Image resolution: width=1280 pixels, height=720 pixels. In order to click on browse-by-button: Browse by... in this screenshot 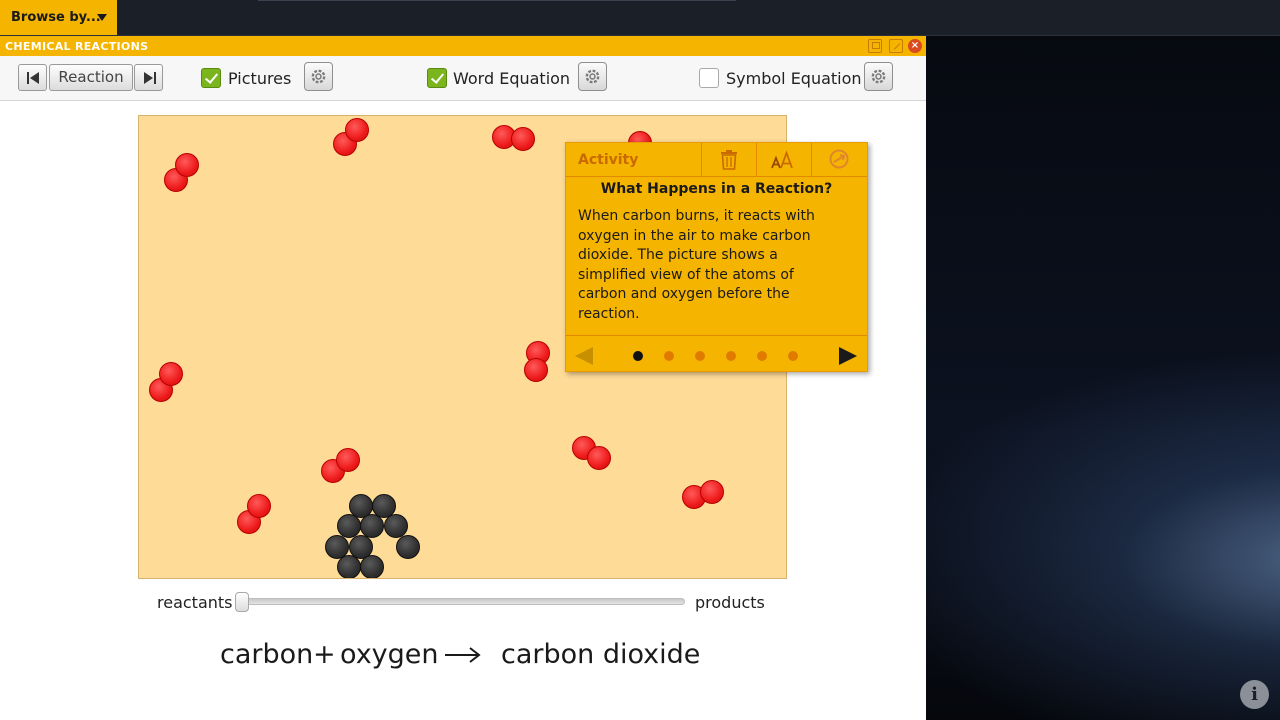, I will do `click(58, 17)`.